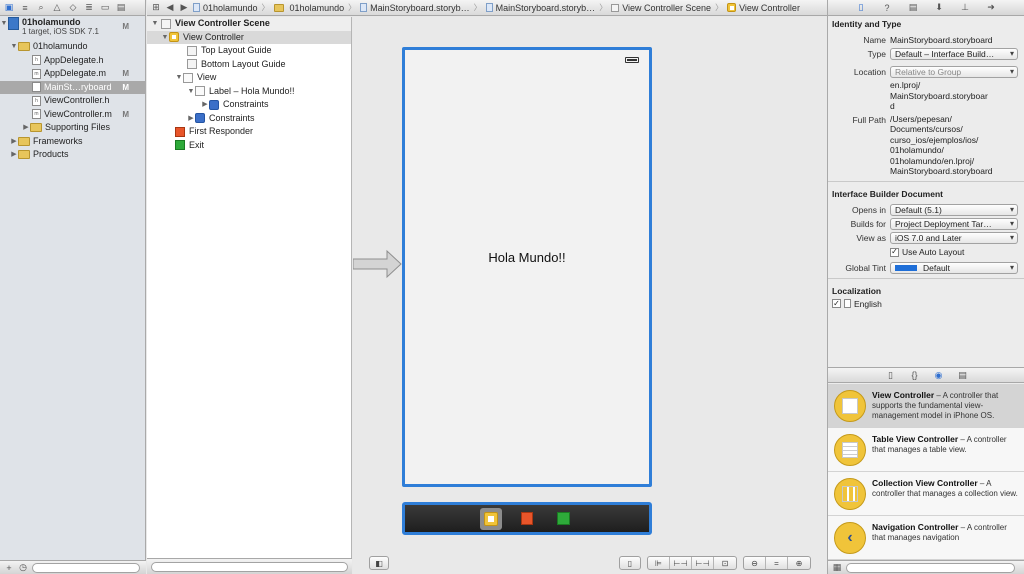 The height and width of the screenshot is (574, 1024). I want to click on recent-icon: ◷, so click(23, 567).